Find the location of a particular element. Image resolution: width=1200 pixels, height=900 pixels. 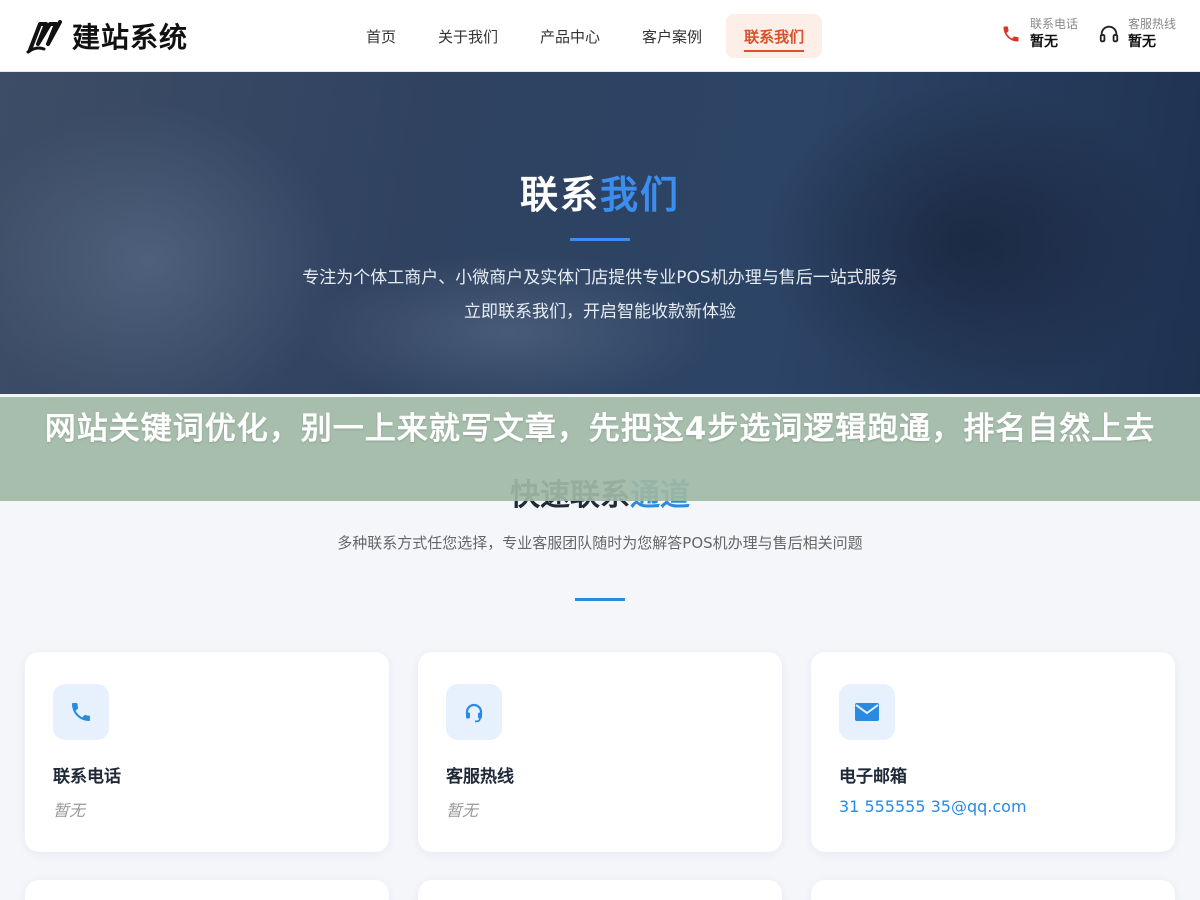

contact-card-phone: 联系电话 暂无 is located at coordinates (207, 752).